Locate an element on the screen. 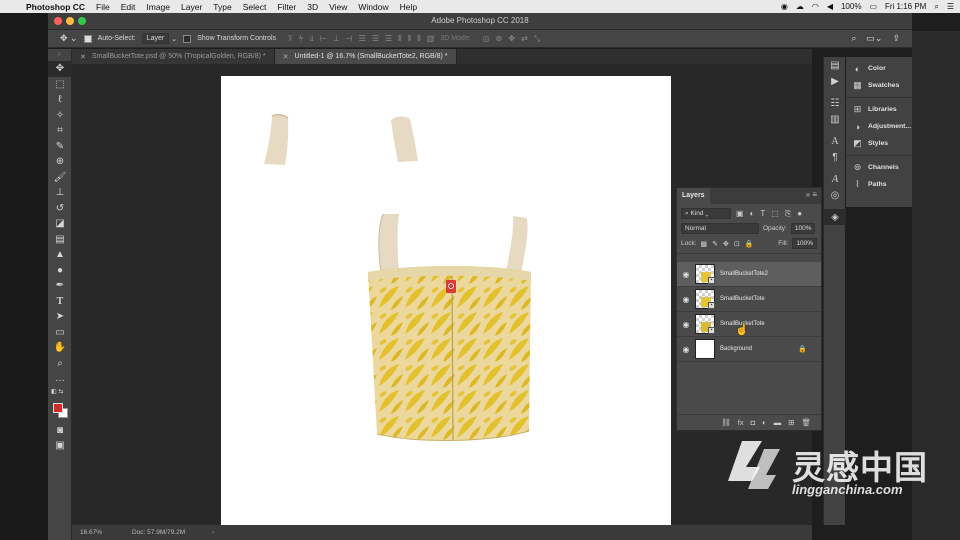 Image resolution: width=960 pixels, height=540 pixels. zoom-tool-icon: ⌕ is located at coordinates (60, 364).